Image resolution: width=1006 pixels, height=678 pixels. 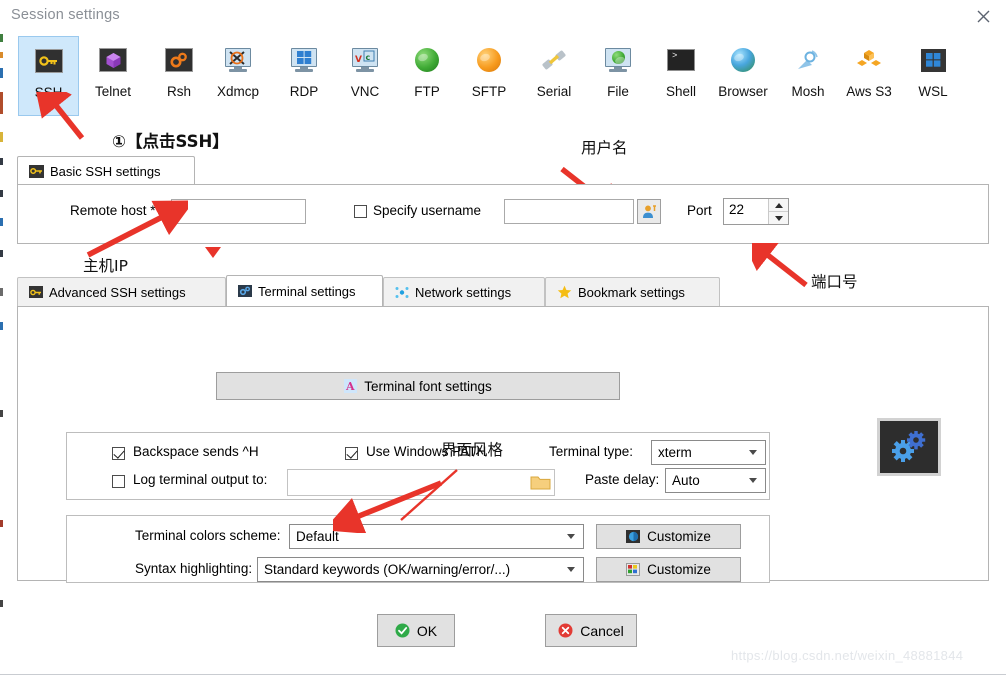 I want to click on tab-label: Bookmark settings, so click(x=631, y=292).